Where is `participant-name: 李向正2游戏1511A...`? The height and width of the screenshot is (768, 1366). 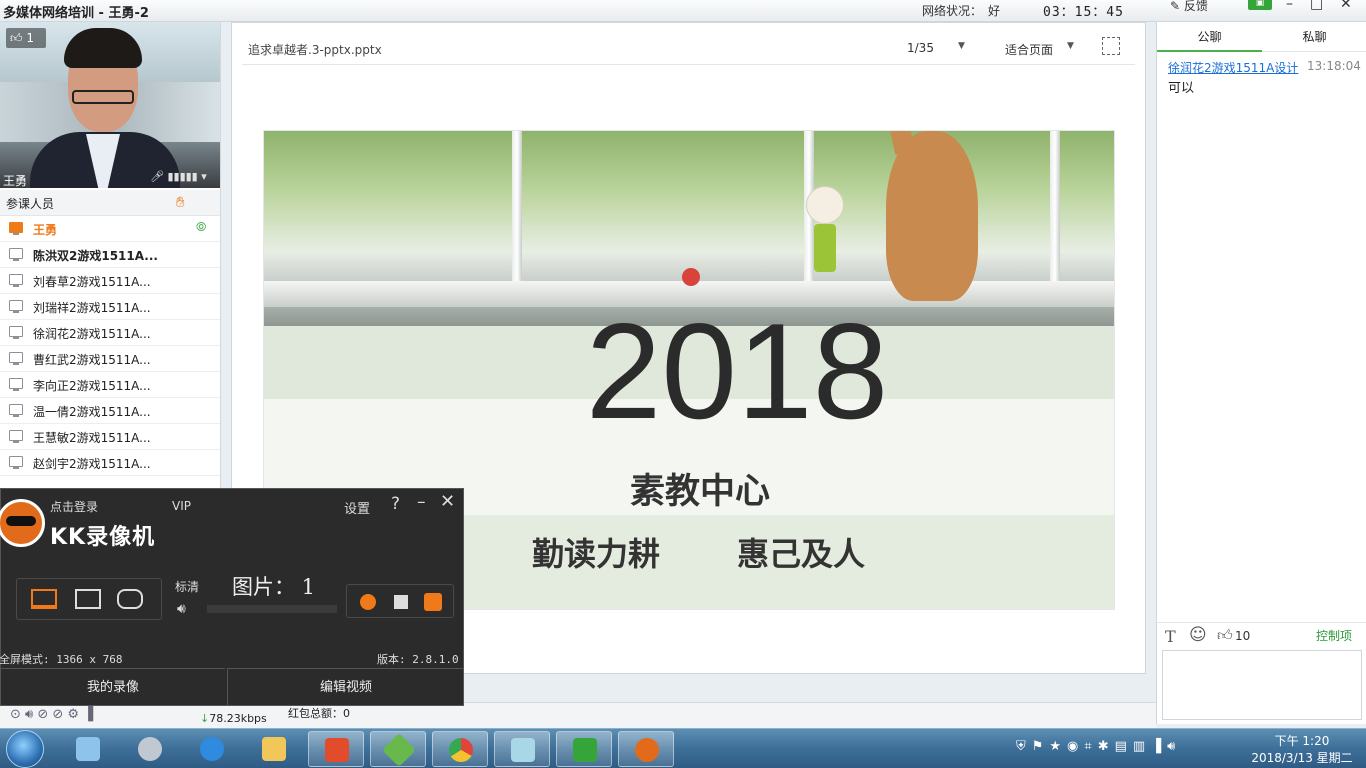 participant-name: 李向正2游戏1511A... is located at coordinates (92, 386).